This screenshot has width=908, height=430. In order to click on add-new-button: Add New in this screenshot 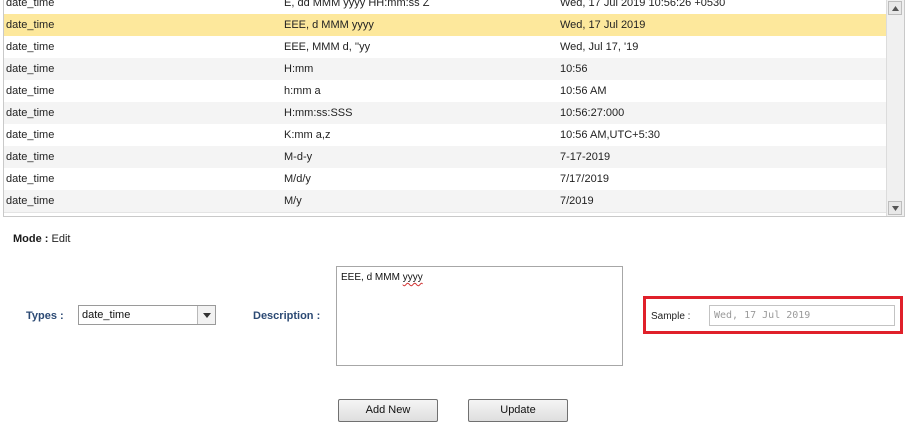, I will do `click(388, 410)`.